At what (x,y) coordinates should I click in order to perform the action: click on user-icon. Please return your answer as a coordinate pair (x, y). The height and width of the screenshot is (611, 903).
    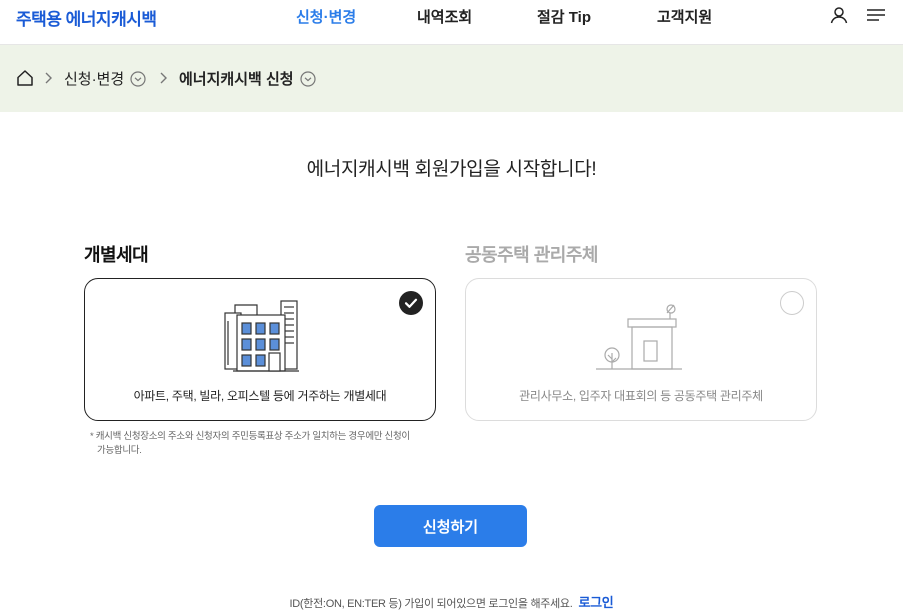
    Looking at the image, I should click on (839, 15).